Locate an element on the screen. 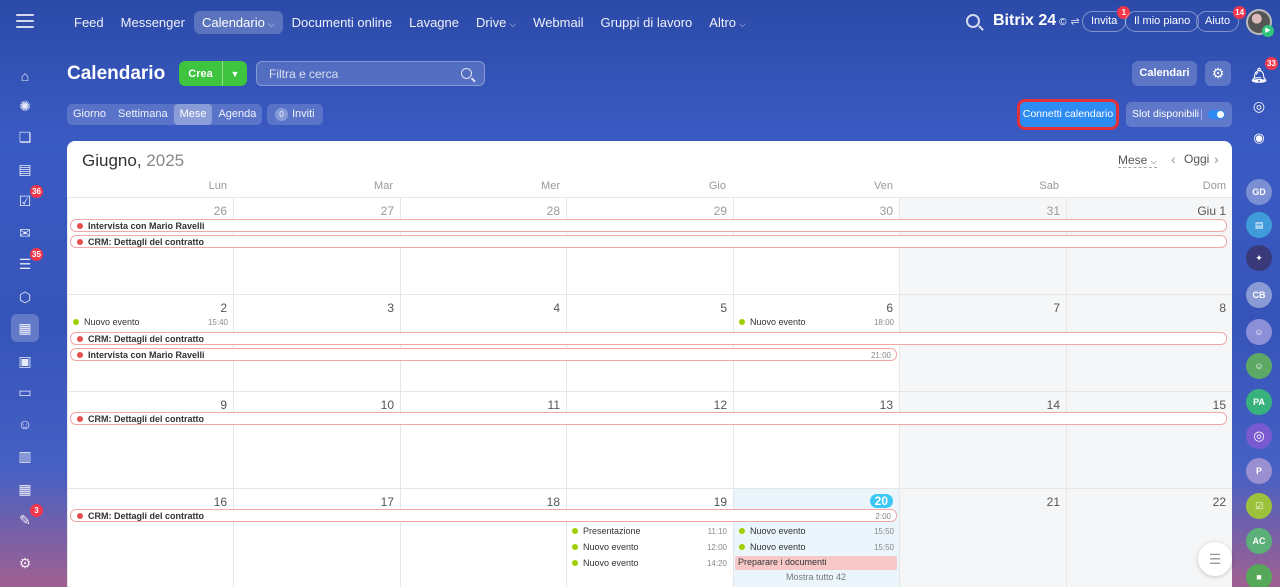 Image resolution: width=1280 pixels, height=587 pixels. drive-icon: ▭ is located at coordinates (25, 392).